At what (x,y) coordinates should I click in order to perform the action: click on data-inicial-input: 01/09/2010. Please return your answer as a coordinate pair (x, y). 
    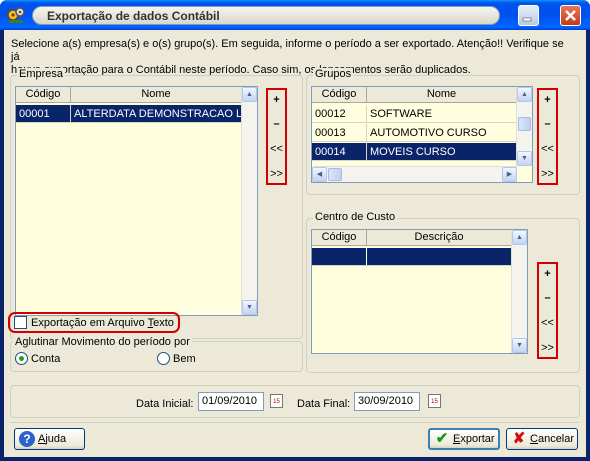
    Looking at the image, I should click on (231, 401).